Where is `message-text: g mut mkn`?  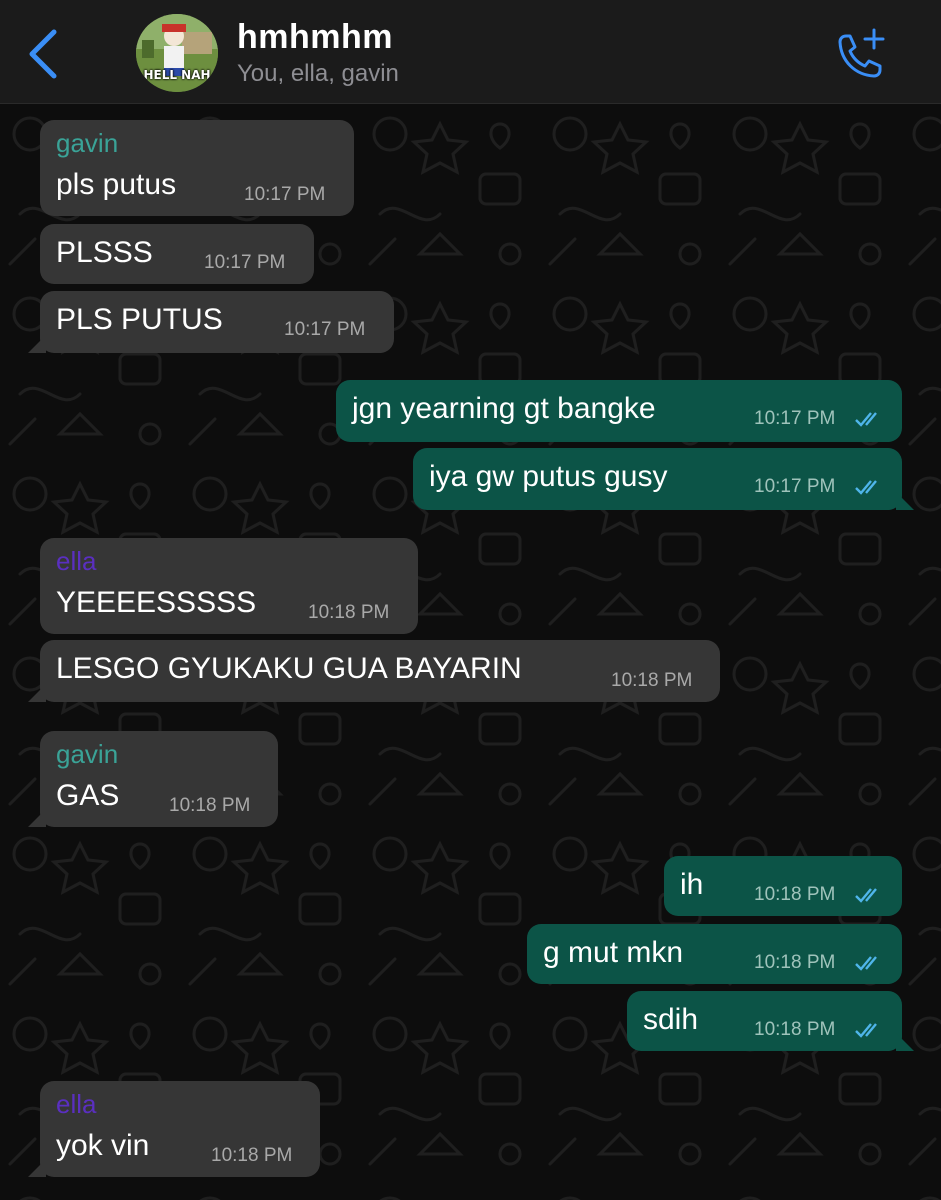
message-text: g mut mkn is located at coordinates (613, 952).